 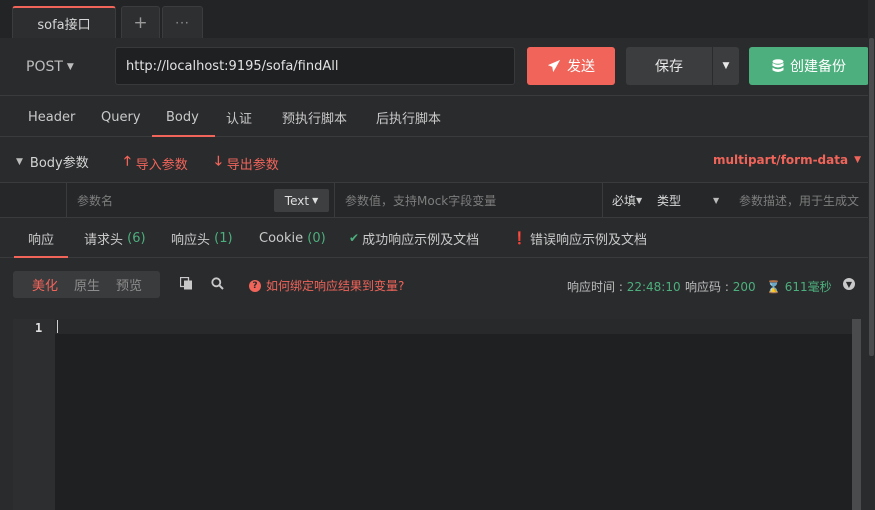 I want to click on download-button: ▼, so click(x=849, y=284).